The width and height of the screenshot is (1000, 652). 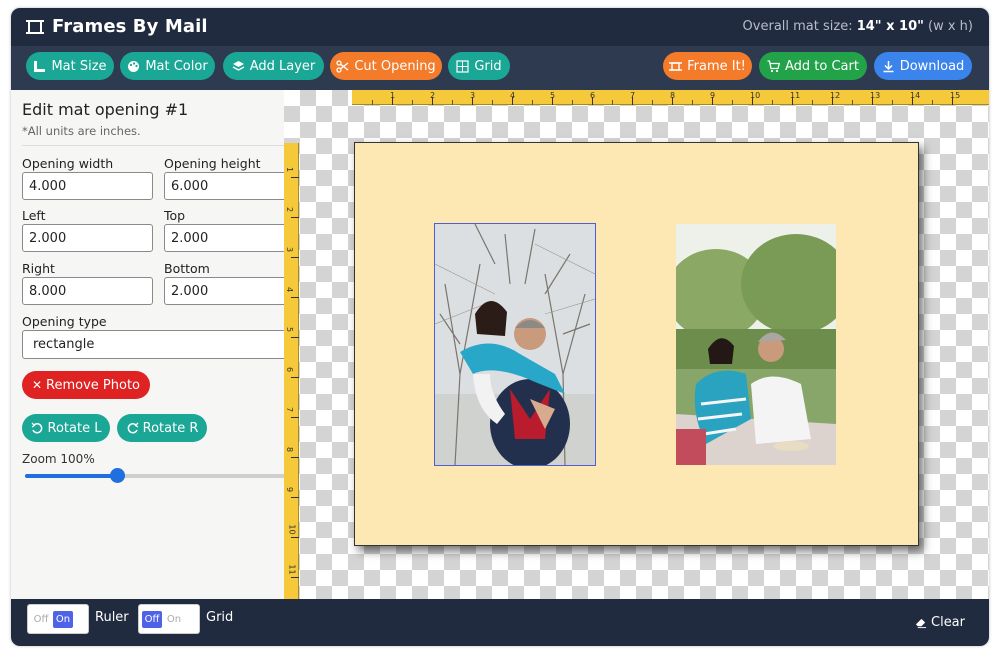 What do you see at coordinates (133, 427) in the screenshot?
I see `rotate-right-icon` at bounding box center [133, 427].